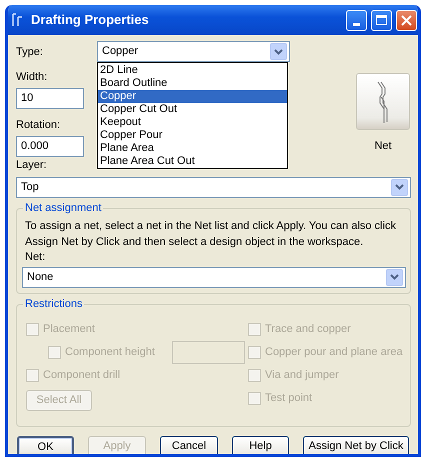  I want to click on rotation-label: Rotation:, so click(39, 125).